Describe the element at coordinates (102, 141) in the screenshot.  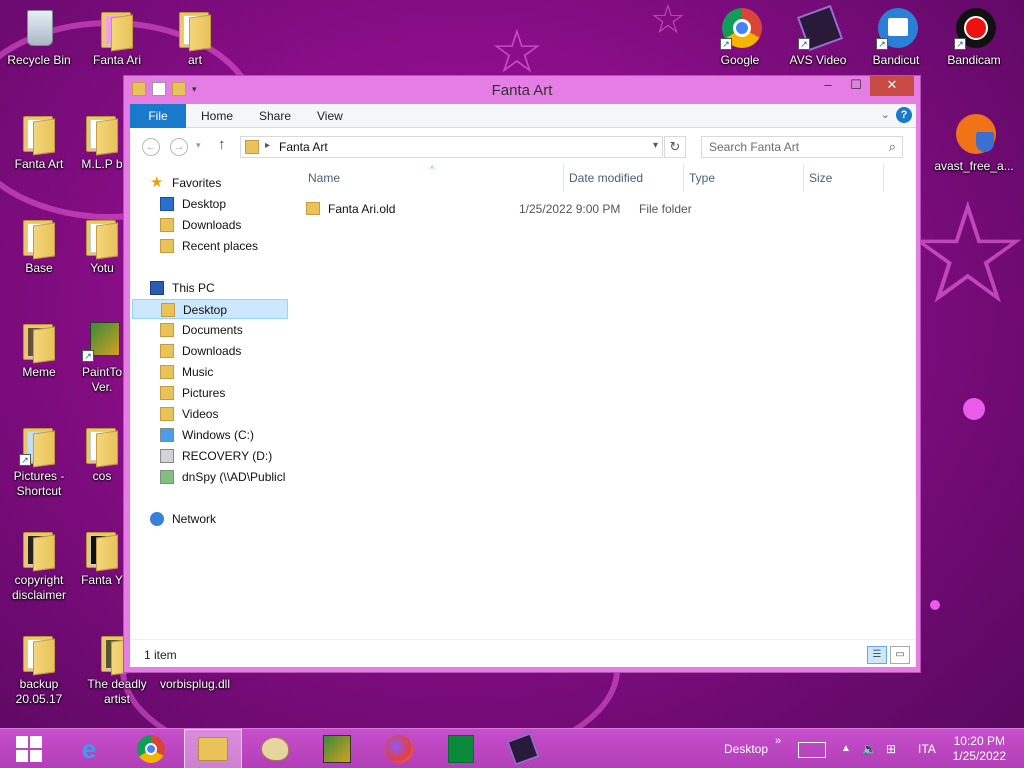
I see `desktop-icon-mlp: M.L.P b` at that location.